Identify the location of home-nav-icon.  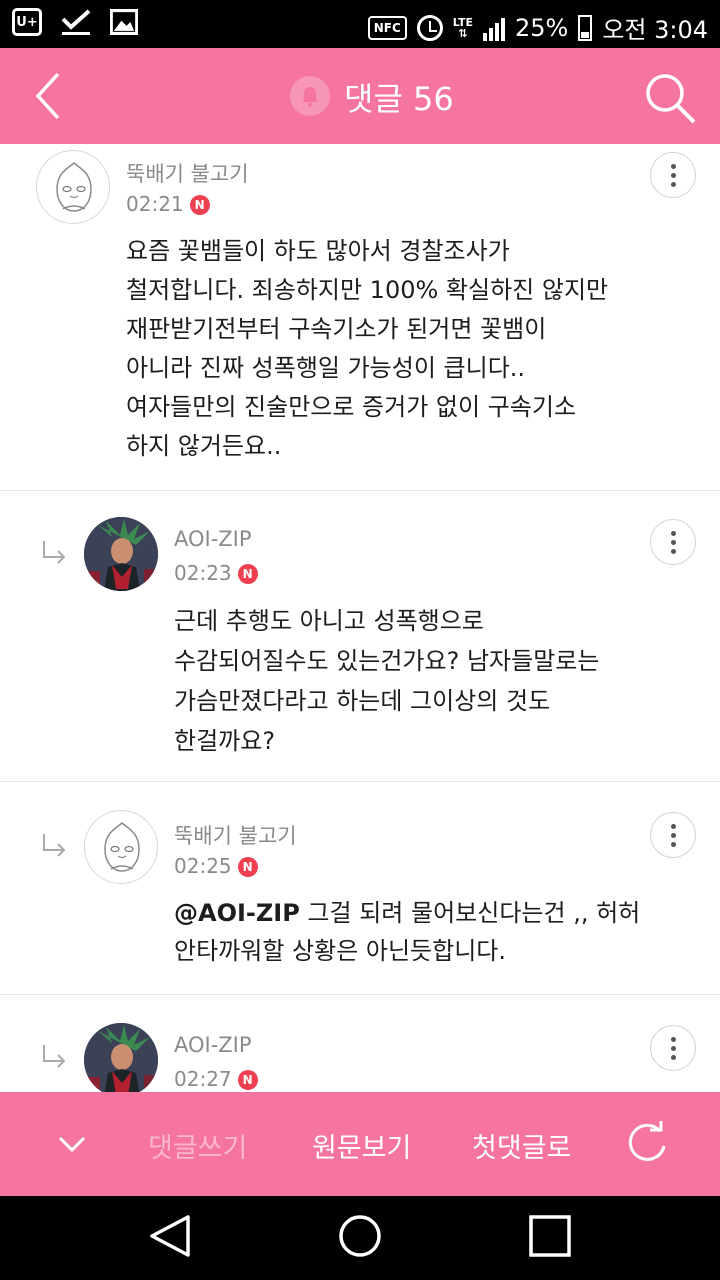
(360, 1236).